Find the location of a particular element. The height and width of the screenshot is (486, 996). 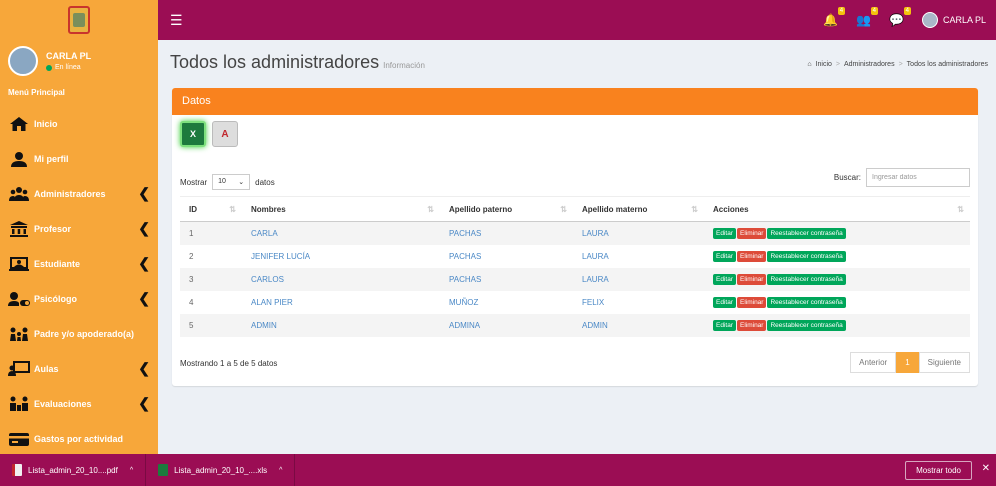

building-icon is located at coordinates (19, 229).